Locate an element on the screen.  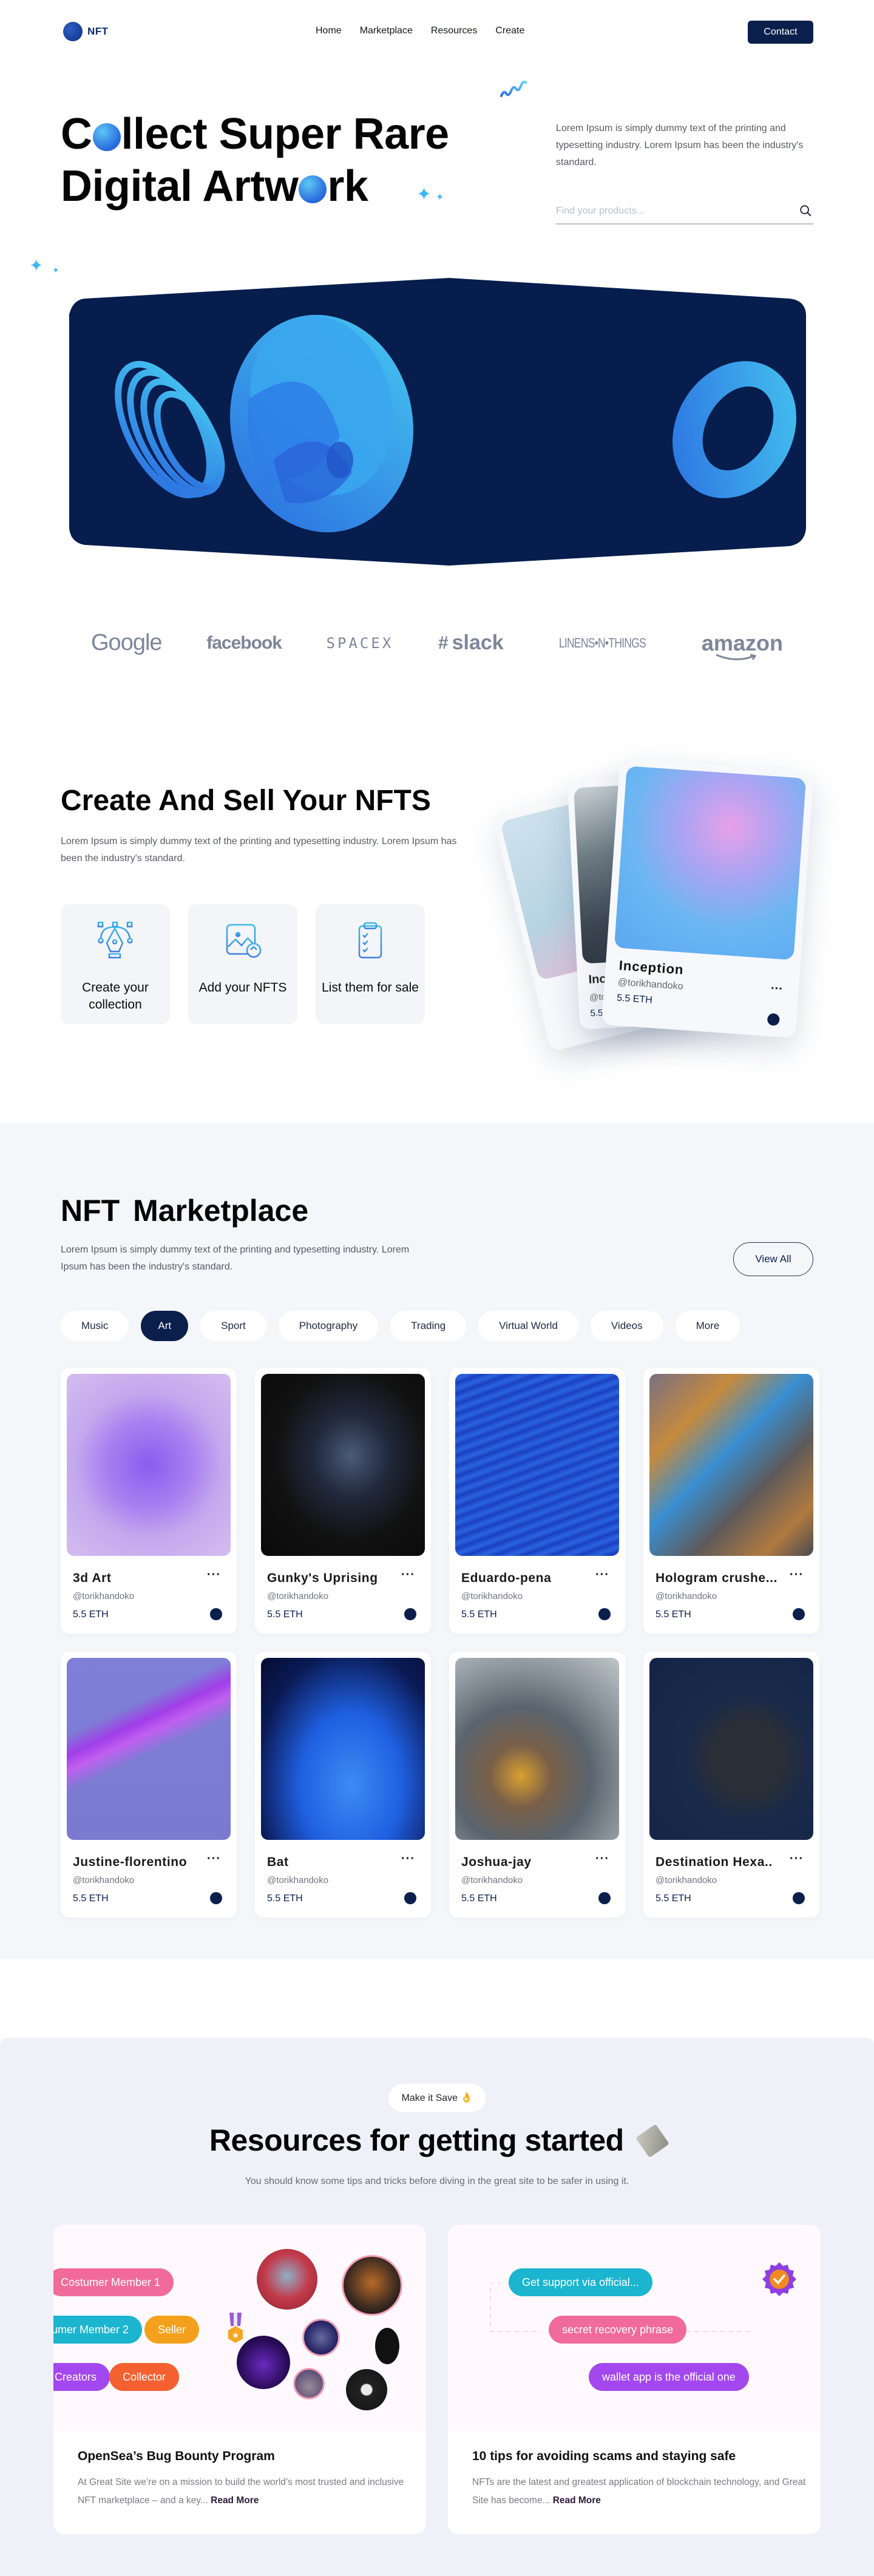
nft-card: Bat ··· @torikhandoko 5.5 ETH is located at coordinates (343, 1785).